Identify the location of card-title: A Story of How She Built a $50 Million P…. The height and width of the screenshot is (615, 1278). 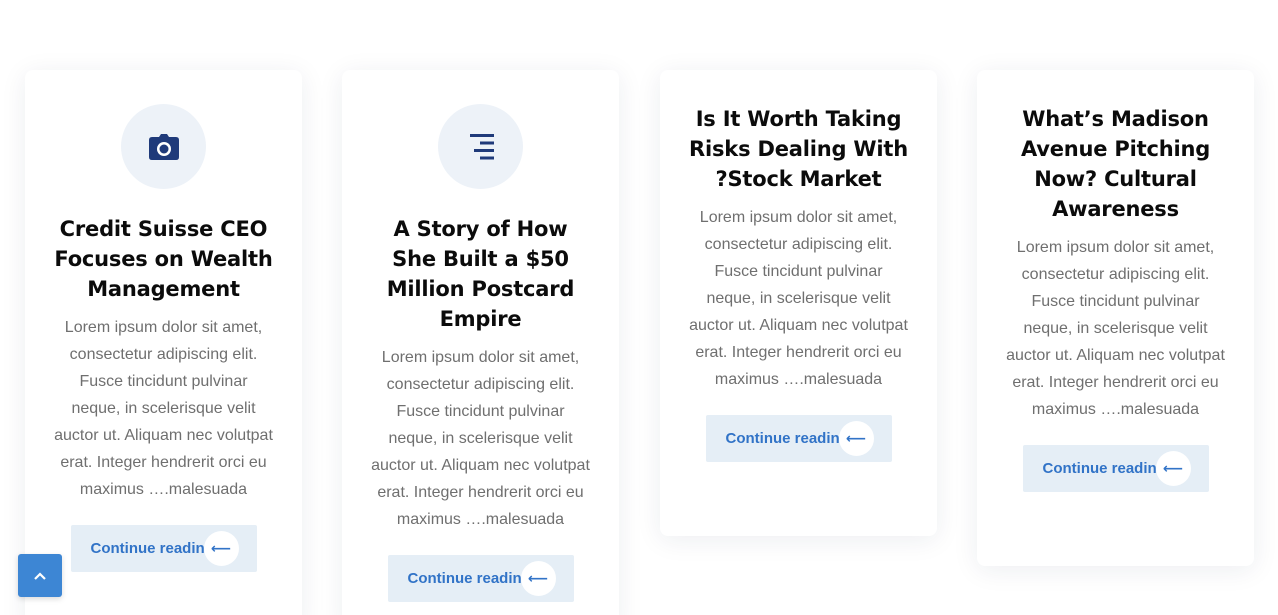
(480, 274).